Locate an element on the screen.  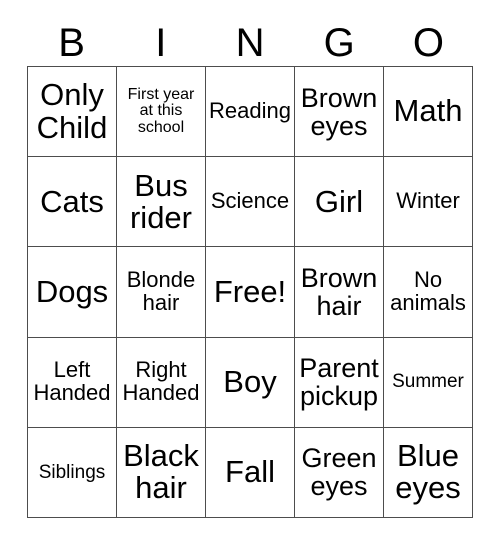
bingo-cell-label: Winter is located at coordinates (428, 201).